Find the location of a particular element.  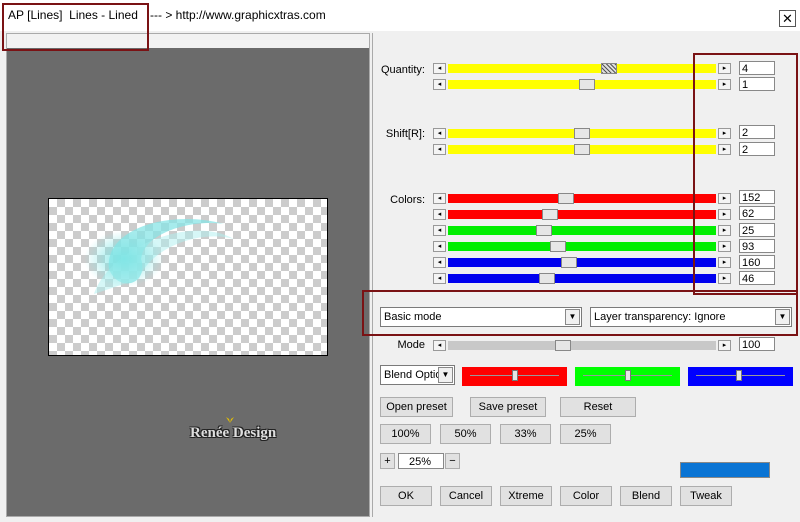

zoom-50-button: 50% is located at coordinates (465, 434).